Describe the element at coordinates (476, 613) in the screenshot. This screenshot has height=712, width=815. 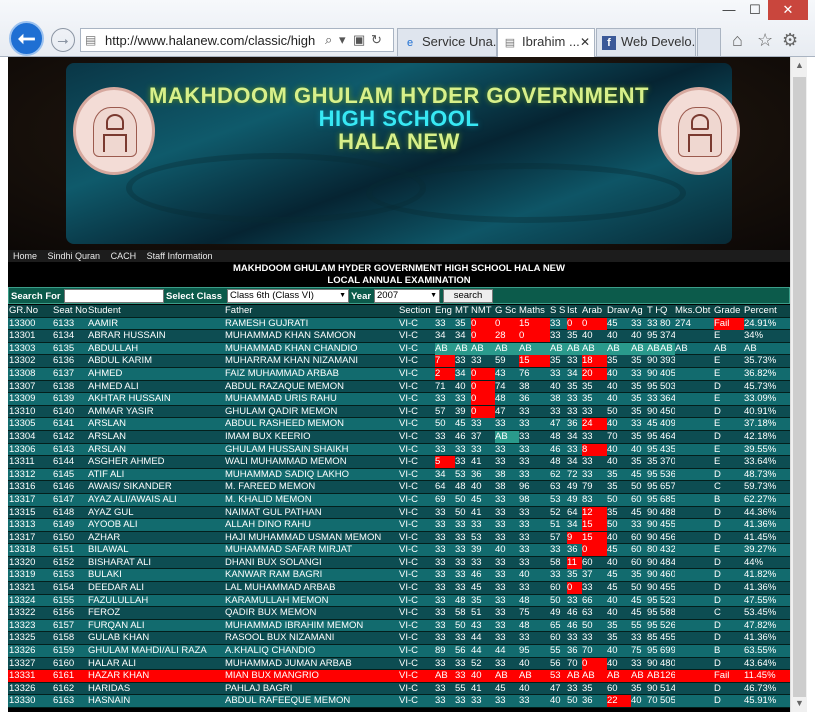
I see `table-cell: 51` at that location.